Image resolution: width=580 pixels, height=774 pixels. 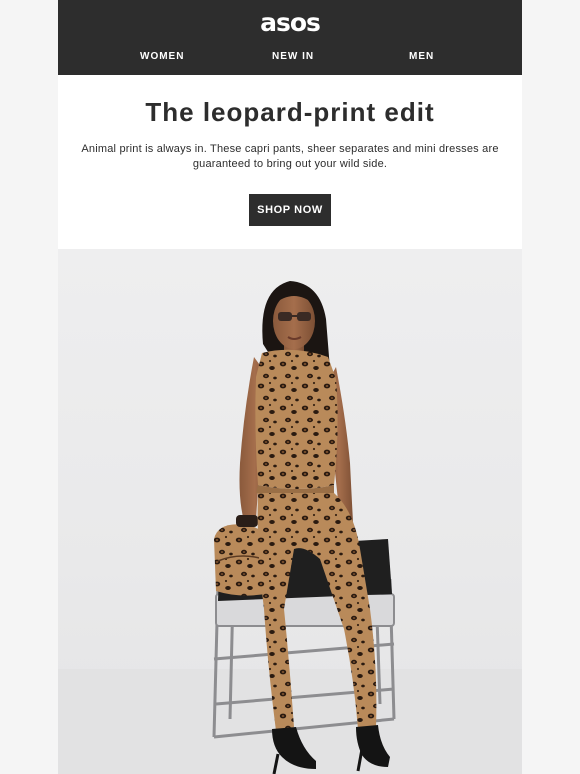 I want to click on face, so click(x=294, y=321).